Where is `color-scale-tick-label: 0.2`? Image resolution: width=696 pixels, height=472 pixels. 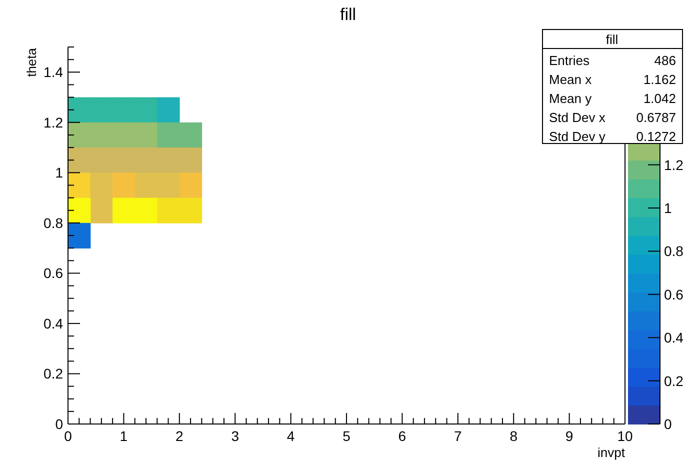
color-scale-tick-label: 0.2 is located at coordinates (674, 380).